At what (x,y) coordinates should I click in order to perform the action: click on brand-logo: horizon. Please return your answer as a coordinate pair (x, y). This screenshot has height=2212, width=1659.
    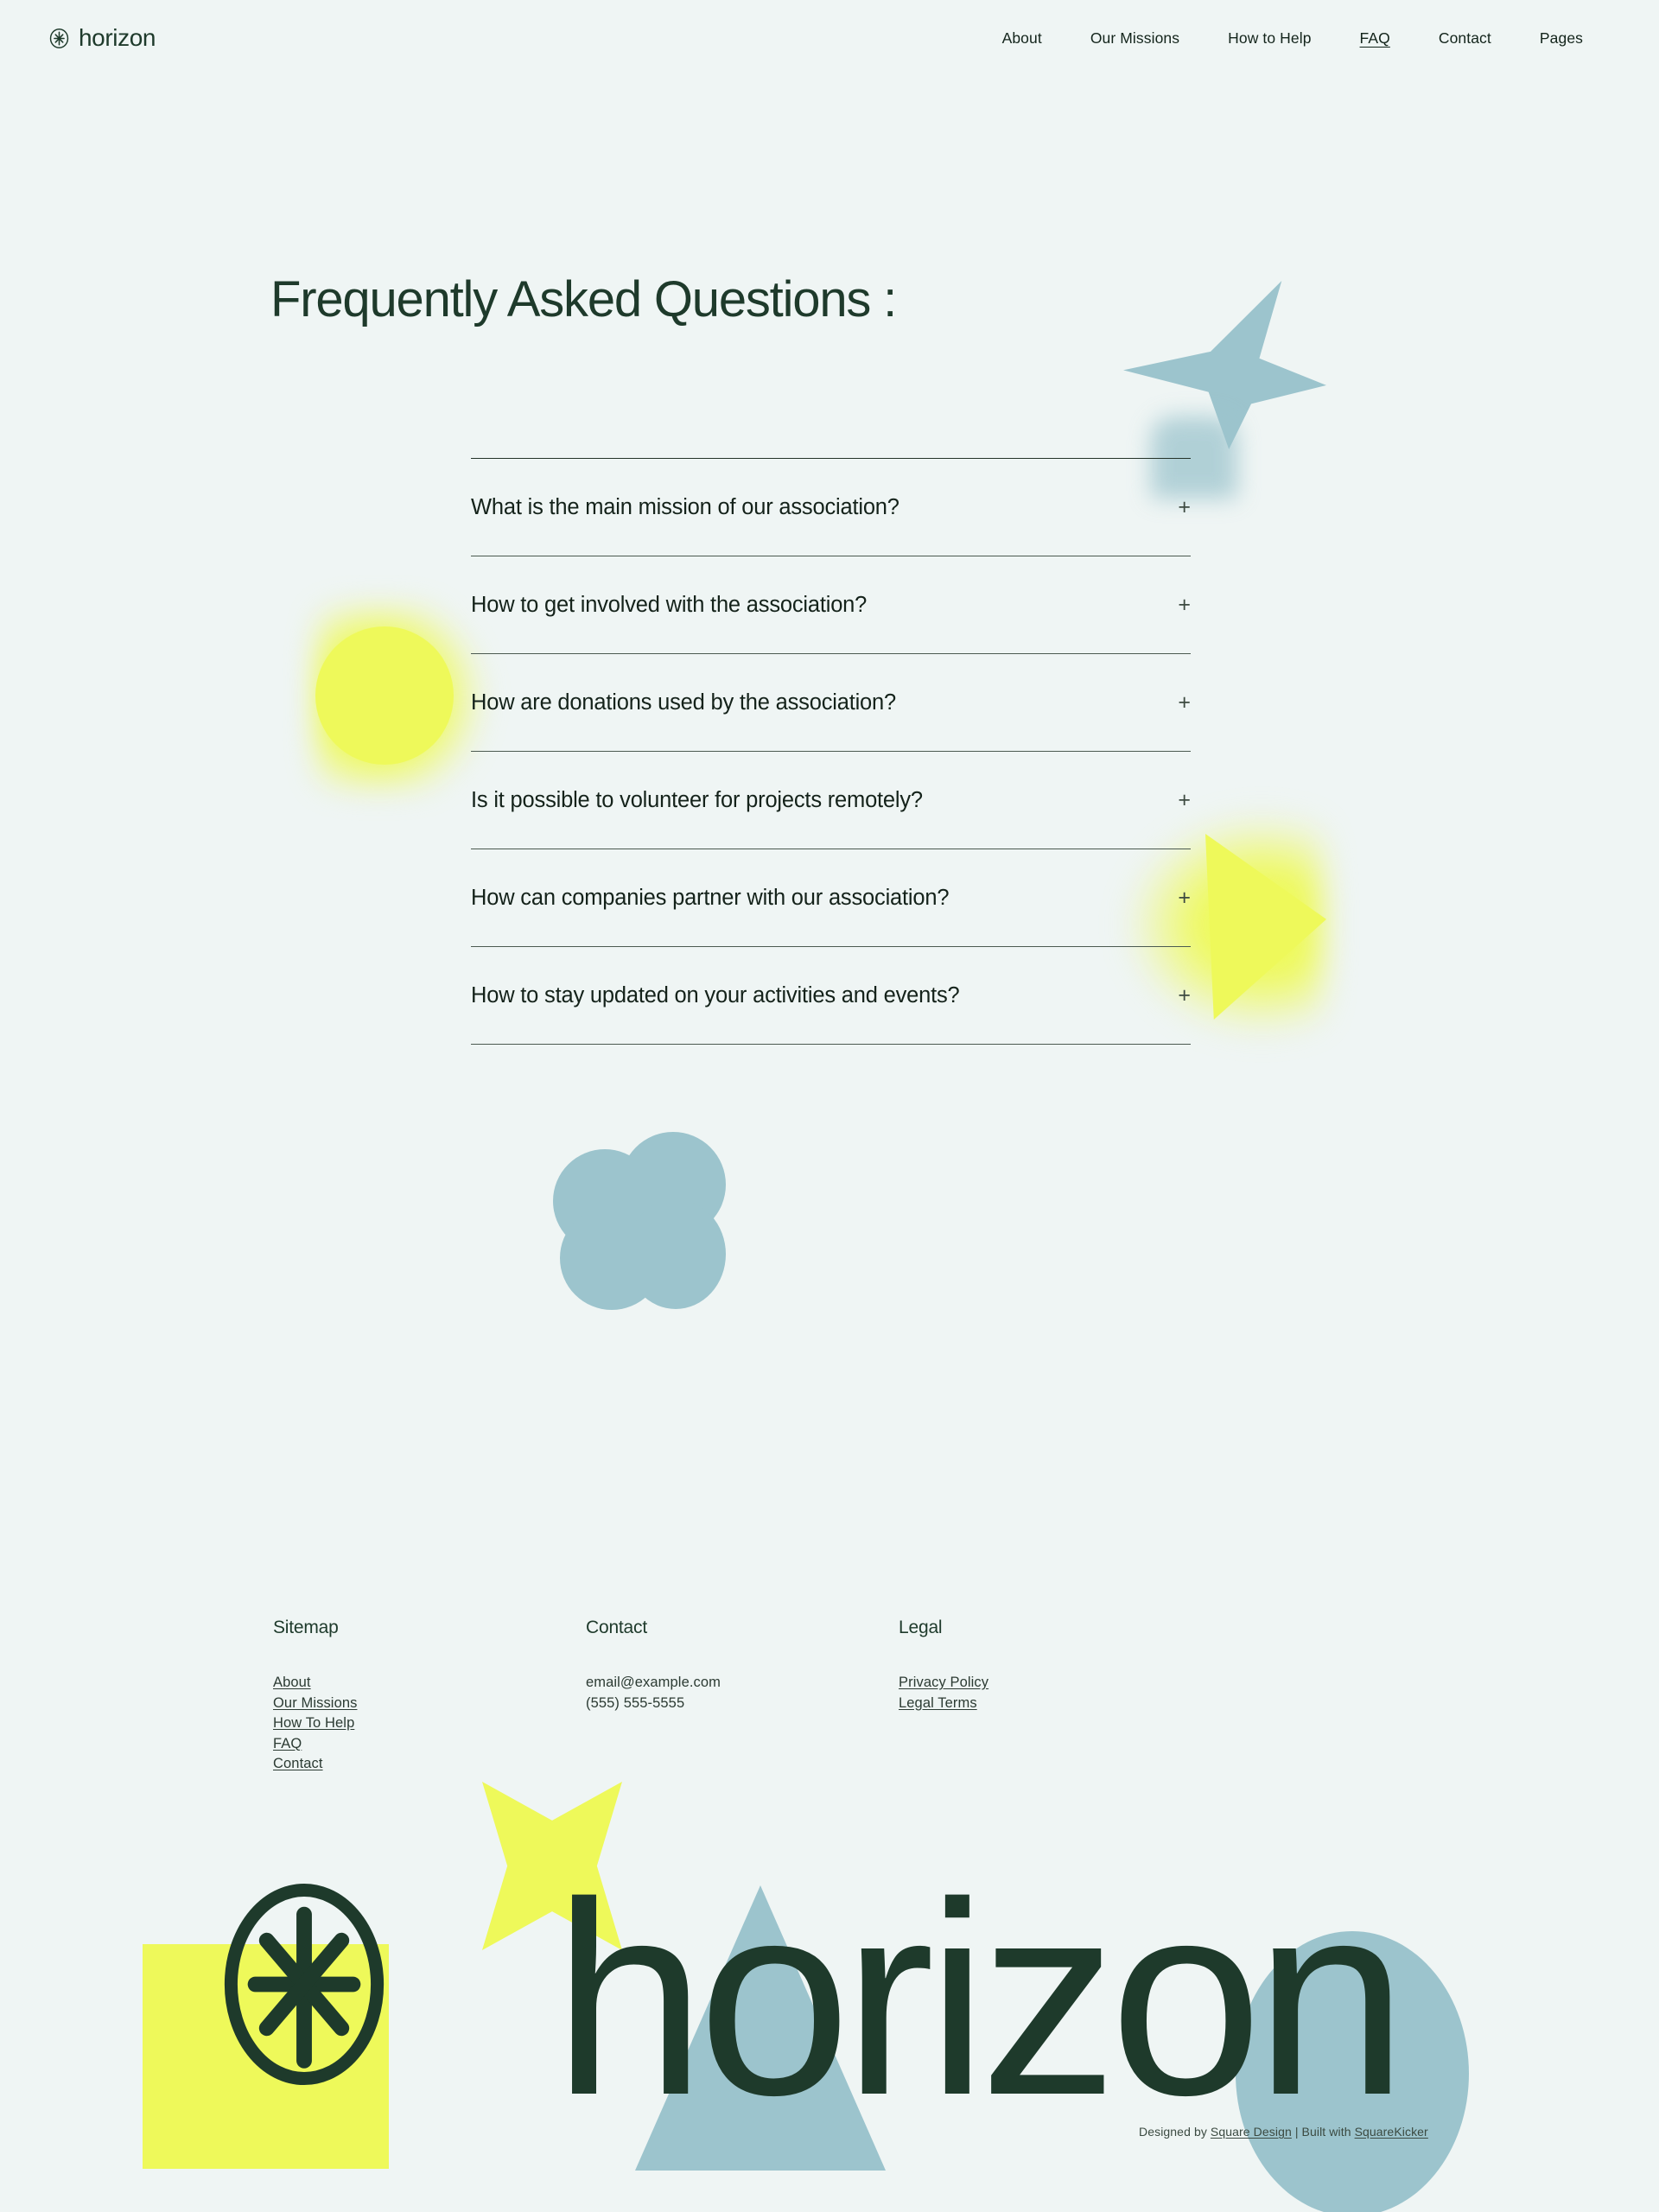
    Looking at the image, I should click on (102, 38).